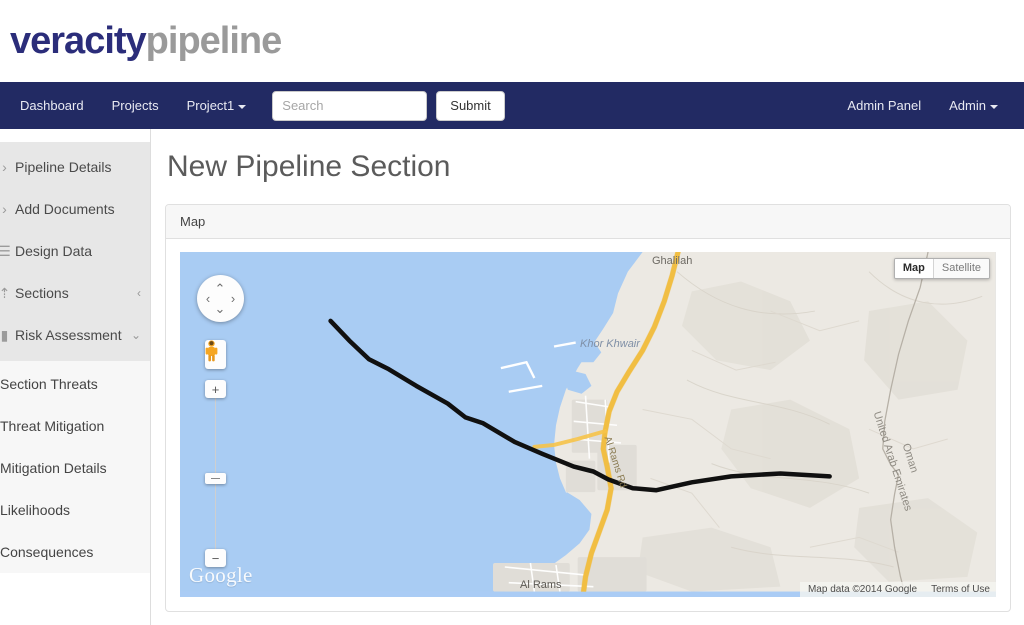 This screenshot has width=1024, height=625. Describe the element at coordinates (214, 41) in the screenshot. I see `logo-part-pipeline: pipeline` at that location.